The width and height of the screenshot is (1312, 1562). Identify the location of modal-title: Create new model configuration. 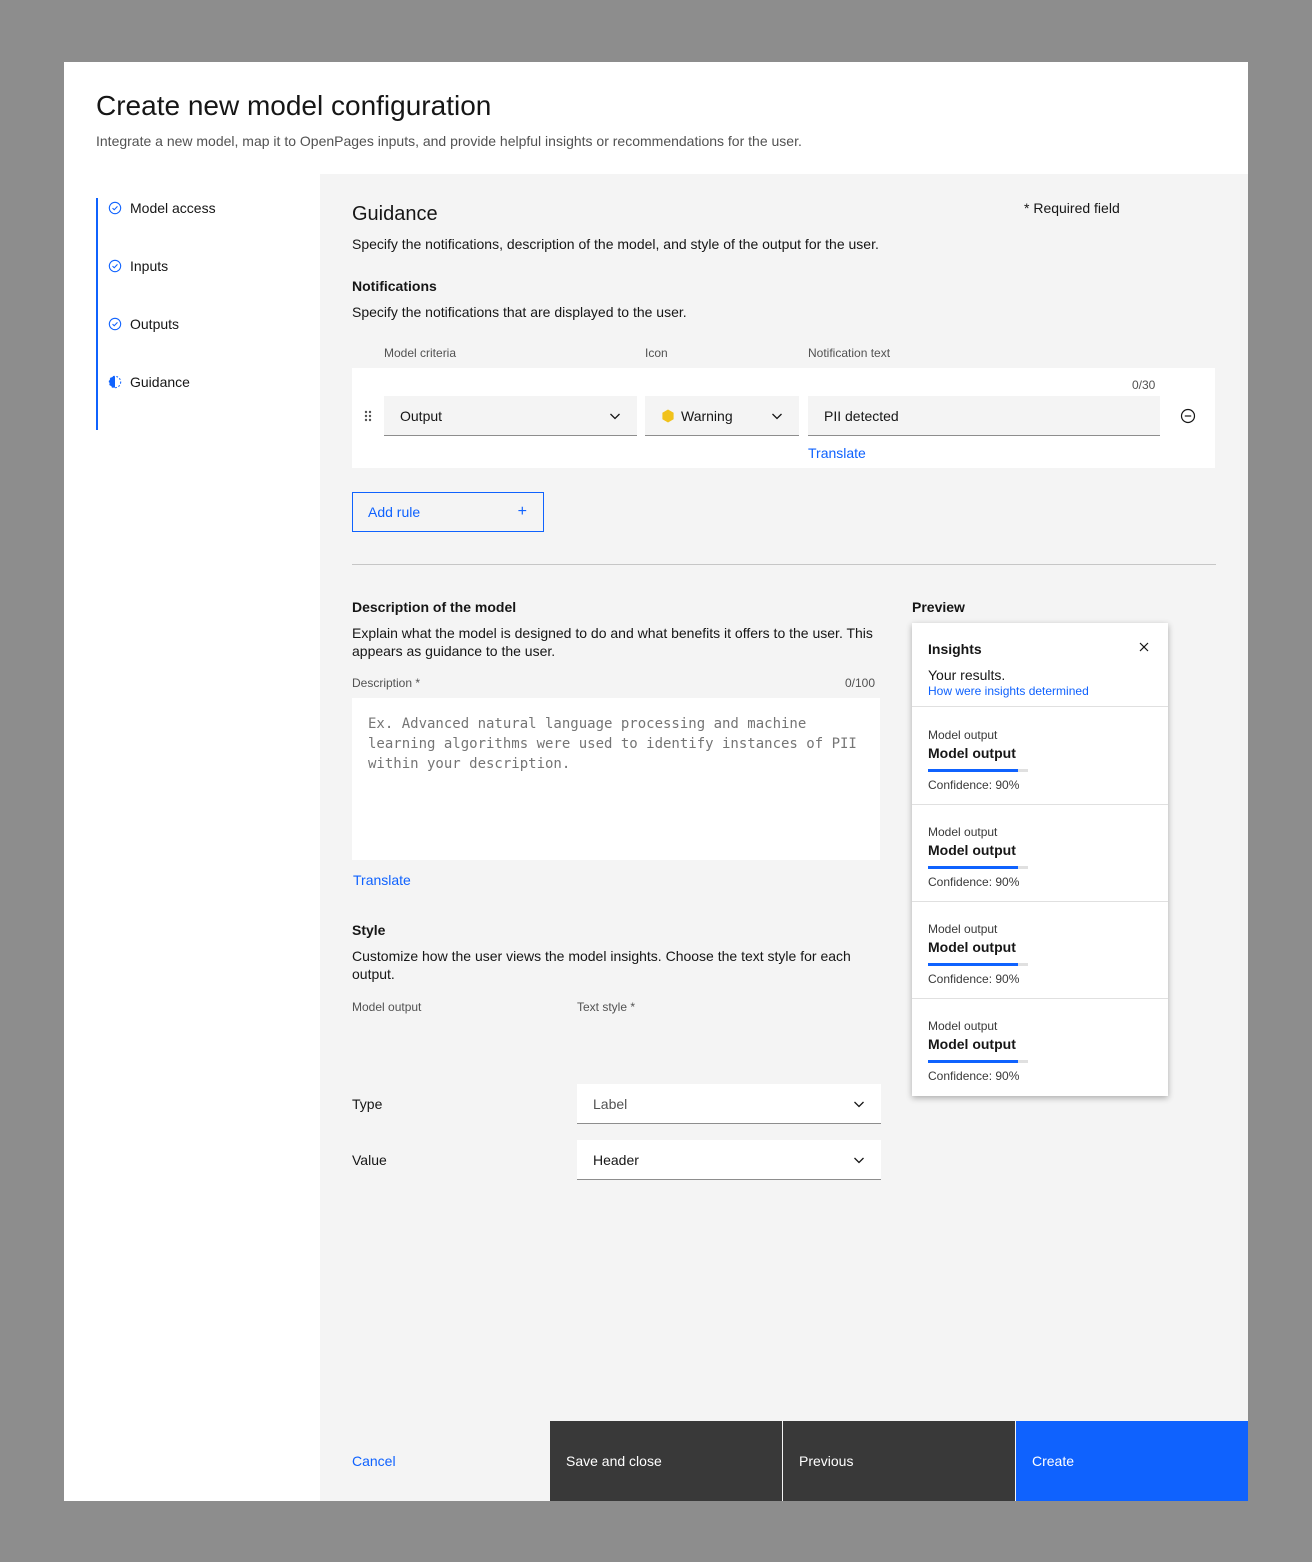
(294, 105).